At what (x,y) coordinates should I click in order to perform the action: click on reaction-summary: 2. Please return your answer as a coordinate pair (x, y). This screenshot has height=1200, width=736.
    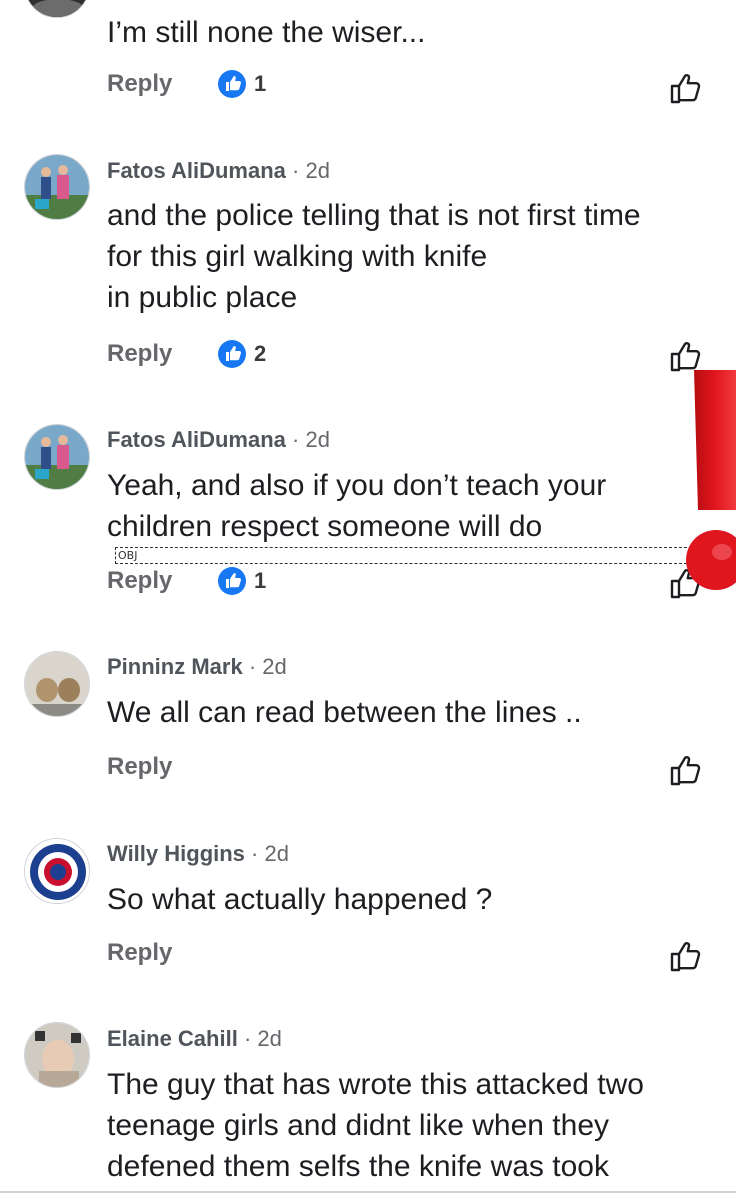
    Looking at the image, I should click on (241, 354).